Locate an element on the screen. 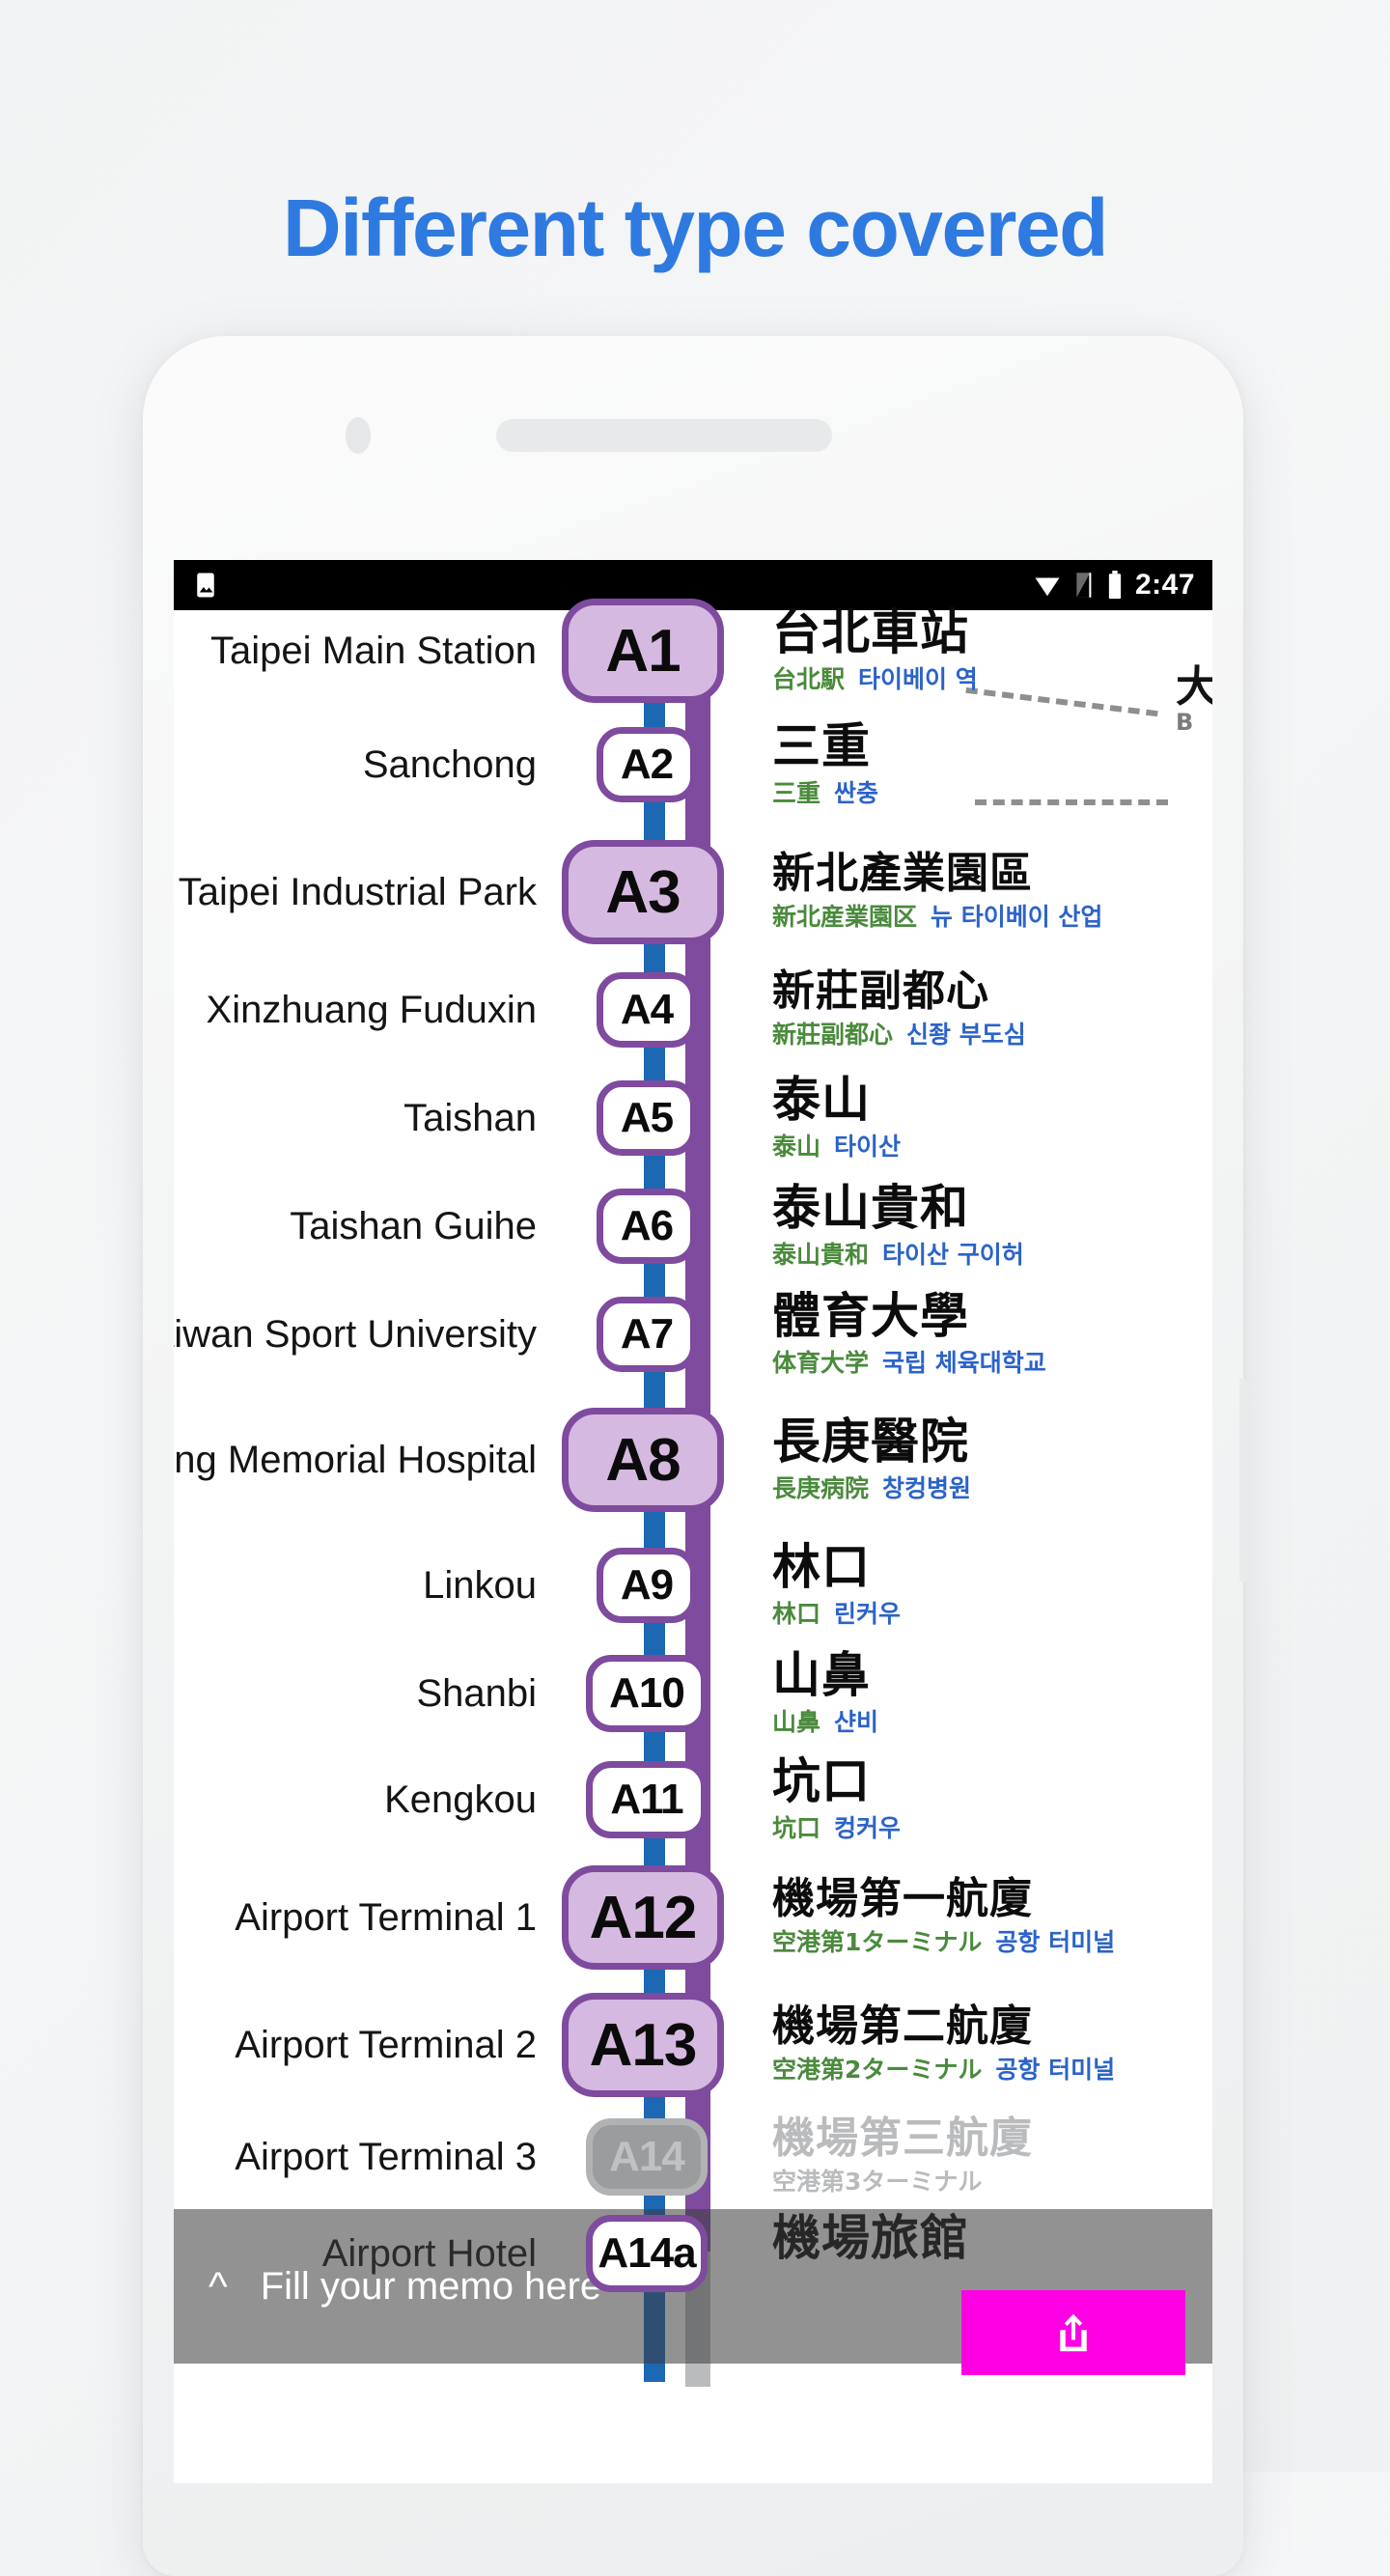 The image size is (1390, 2576). station-name-cjk: 長庚醫院 長庚病院 창컹병원 is located at coordinates (871, 1460).